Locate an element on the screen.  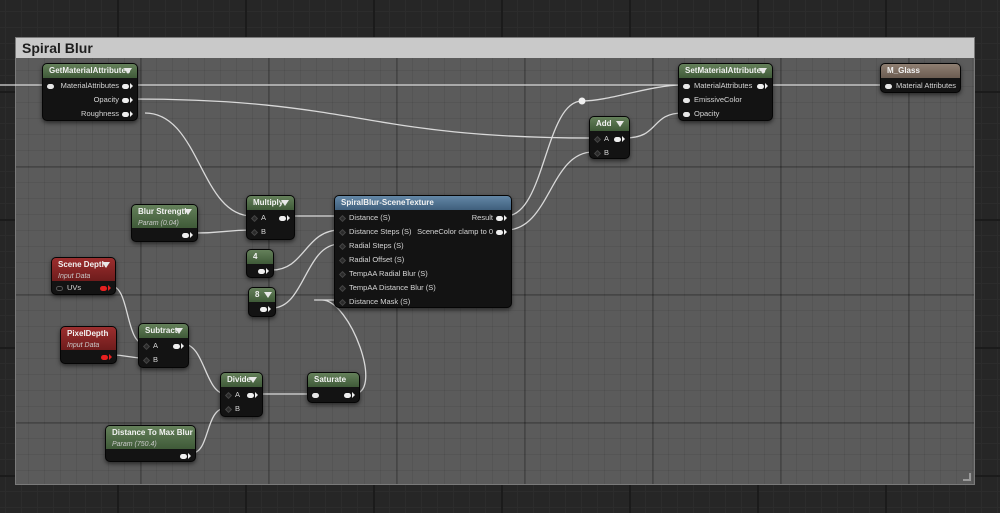
node-m-glass: M_Glass Material Attributes is located at coordinates (920, 78).